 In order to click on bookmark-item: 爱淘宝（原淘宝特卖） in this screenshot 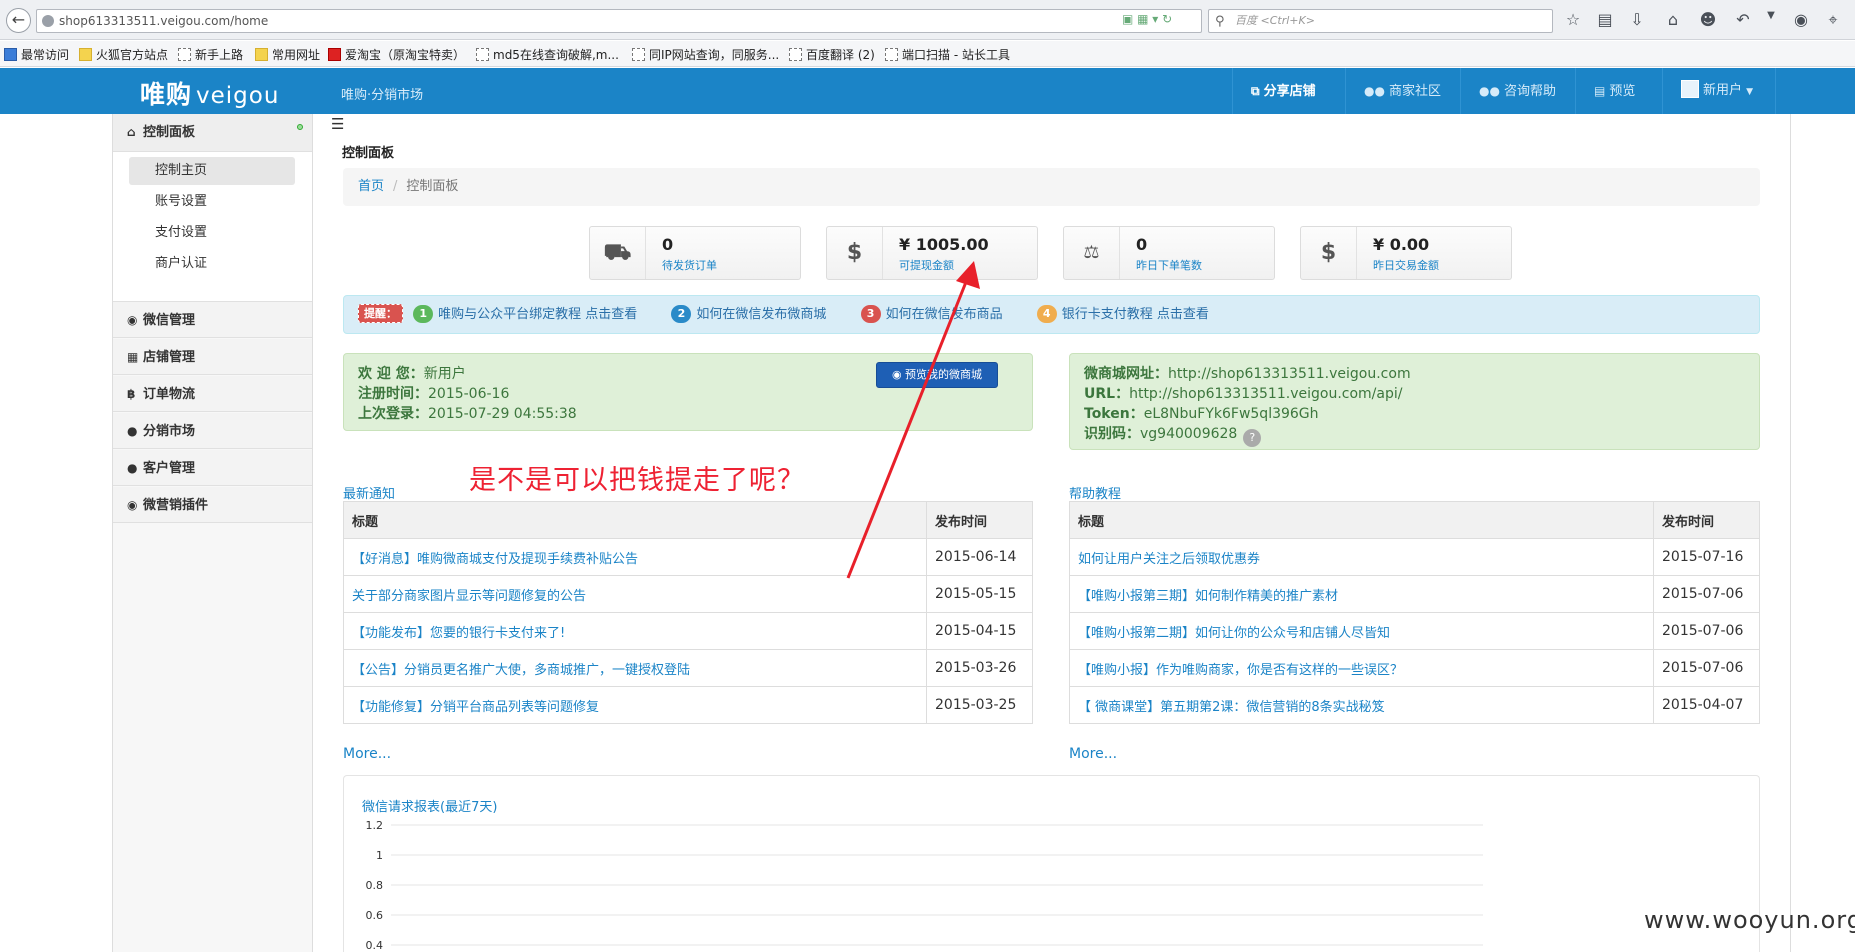, I will do `click(396, 54)`.